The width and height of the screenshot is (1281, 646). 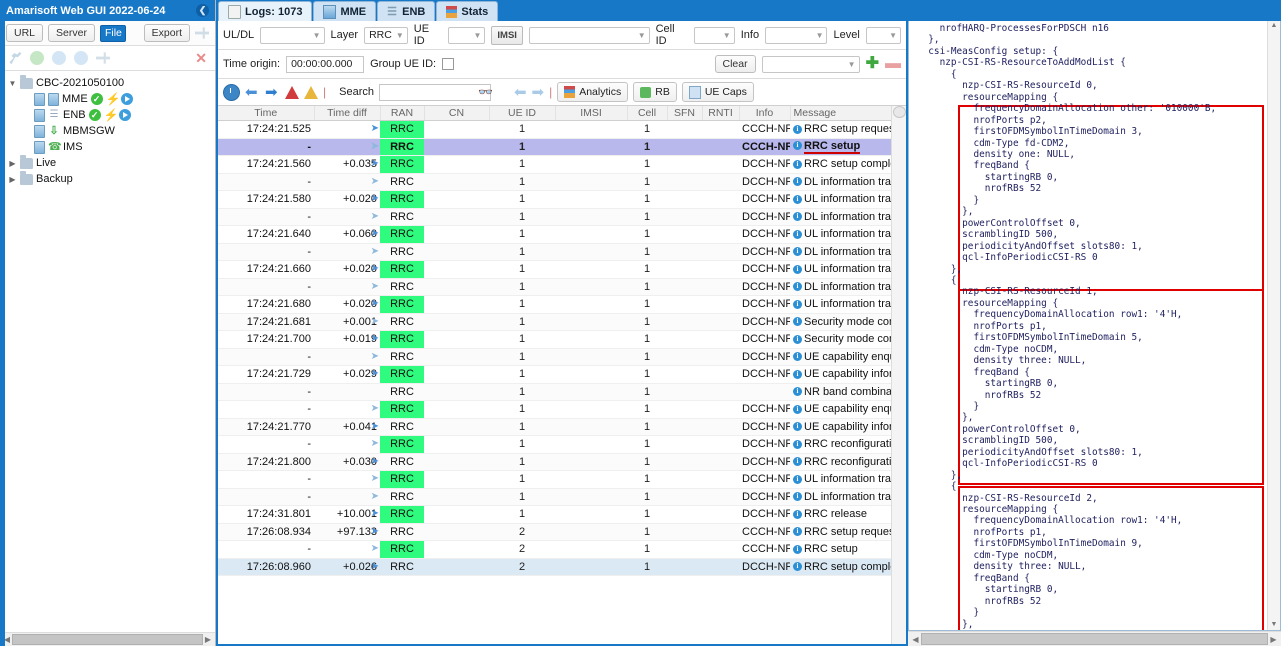 I want to click on col-message: Message, so click(x=848, y=113).